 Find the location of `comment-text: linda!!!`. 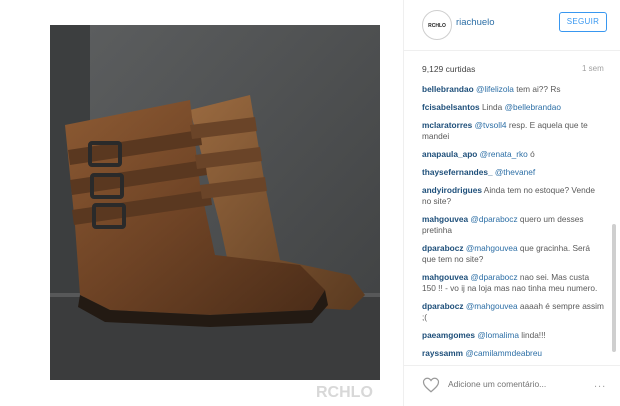

comment-text: linda!!! is located at coordinates (533, 335).